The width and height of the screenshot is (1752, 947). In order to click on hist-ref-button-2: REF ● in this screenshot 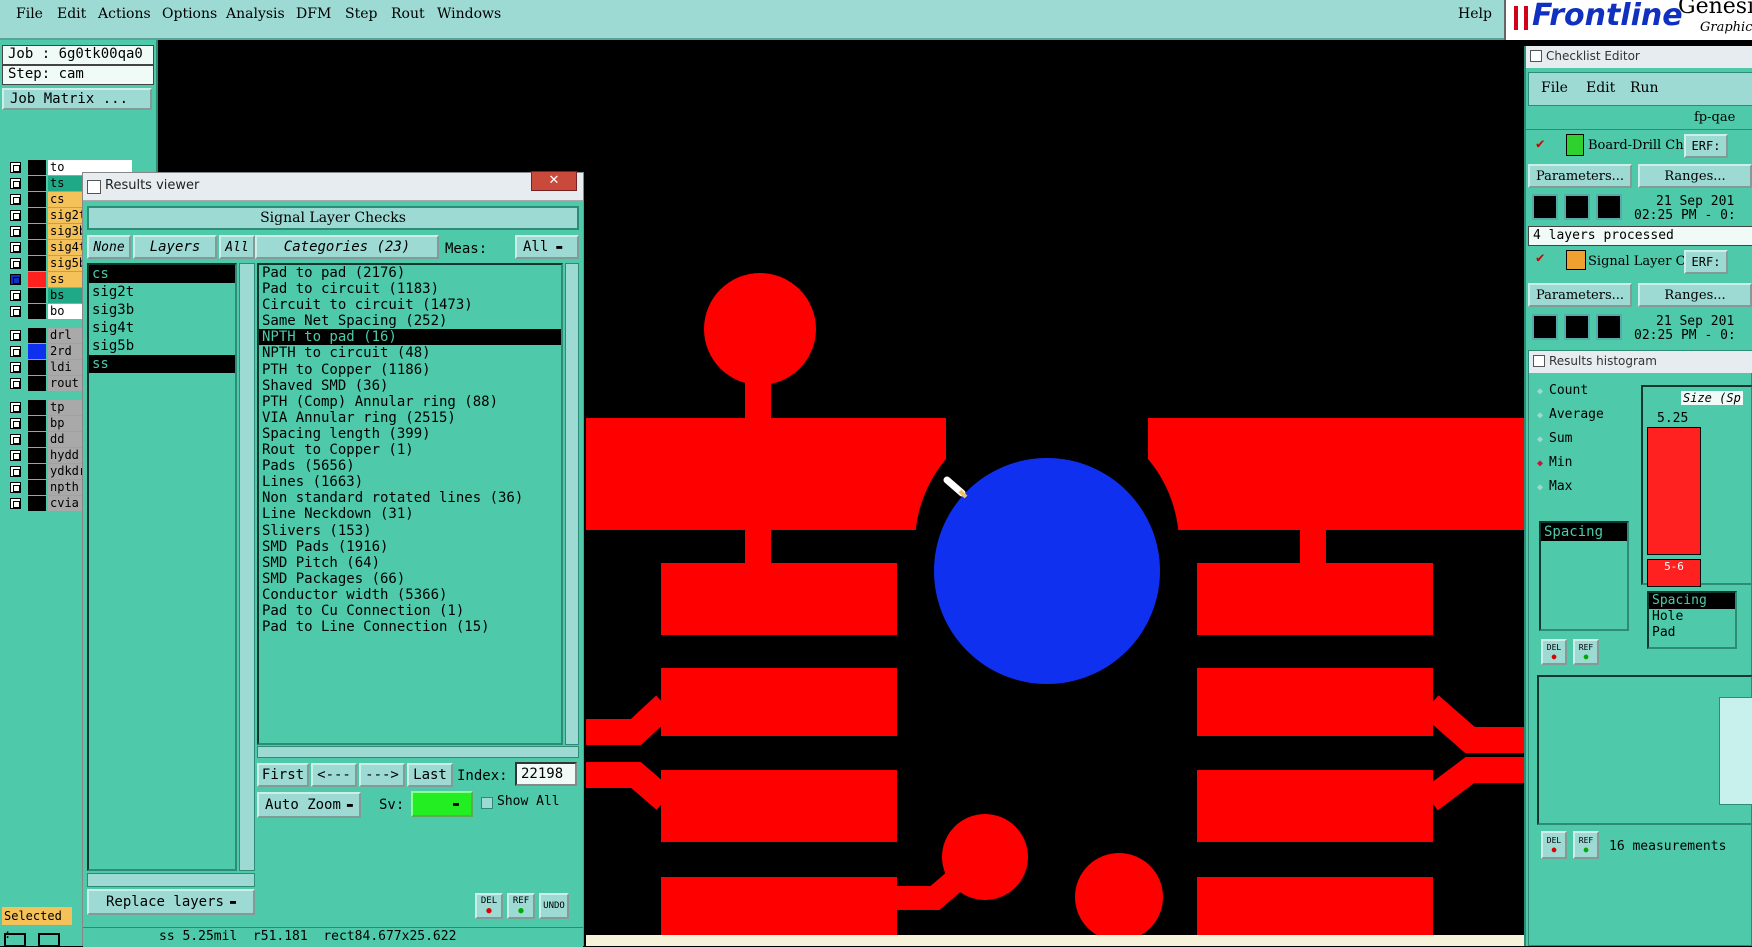, I will do `click(1586, 845)`.